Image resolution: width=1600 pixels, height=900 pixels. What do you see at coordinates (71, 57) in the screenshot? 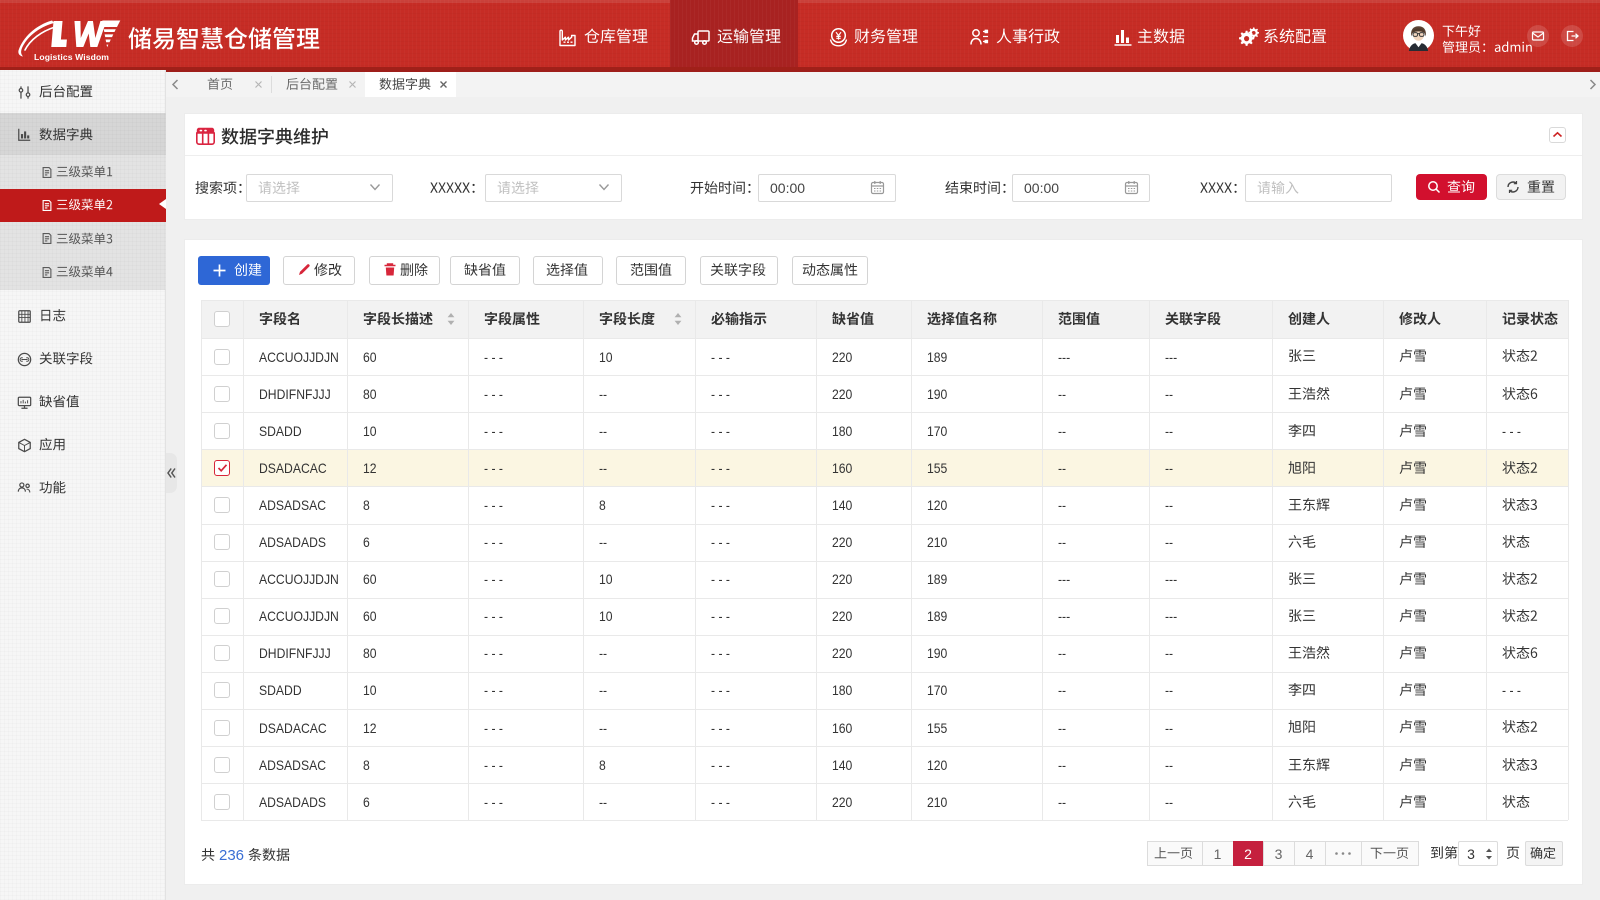
I see `svg-text: Logistics Wisdom` at bounding box center [71, 57].